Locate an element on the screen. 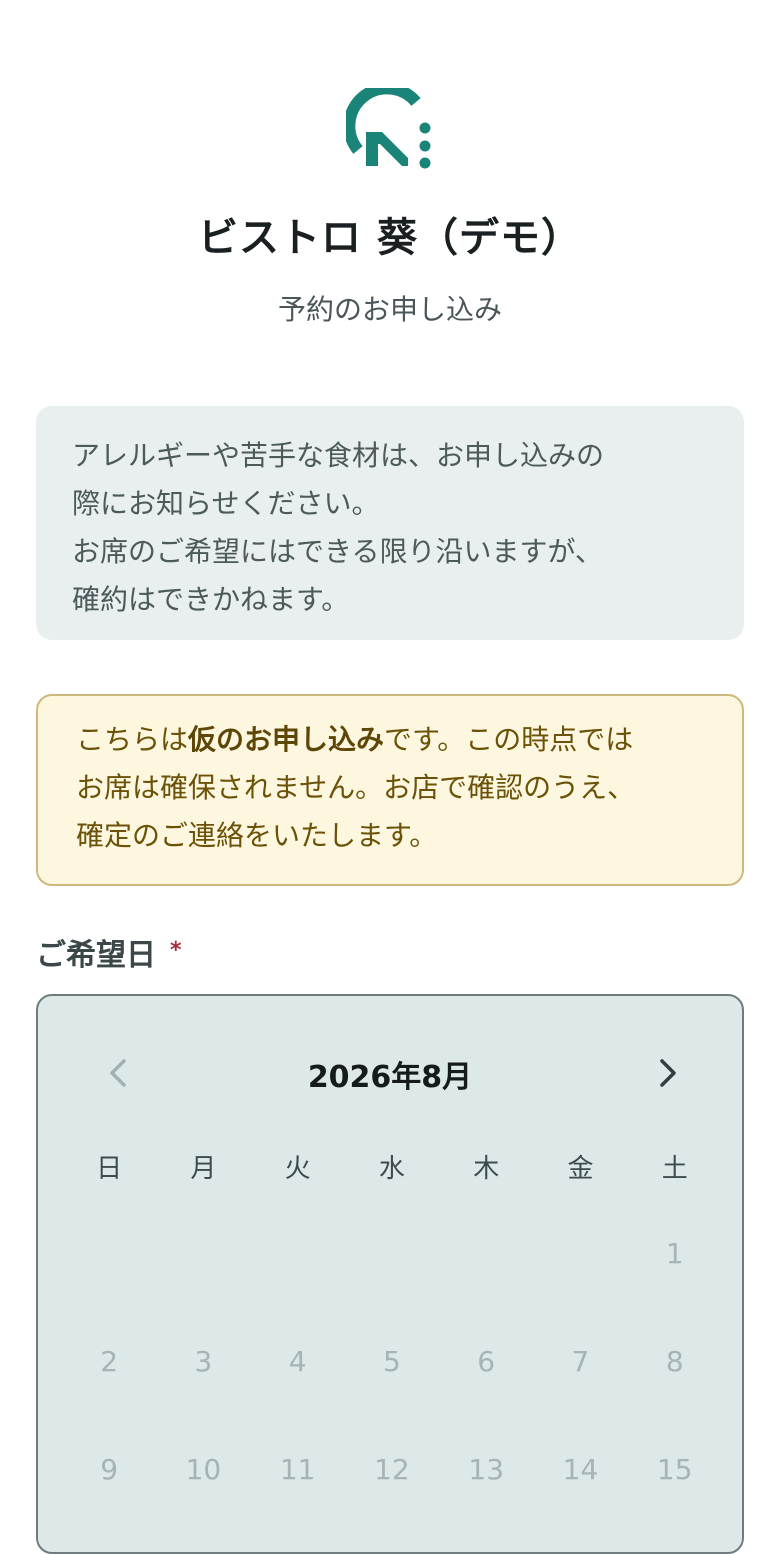 Image resolution: width=780 pixels, height=1554 pixels. day-cell-disabled: 5 is located at coordinates (392, 1361).